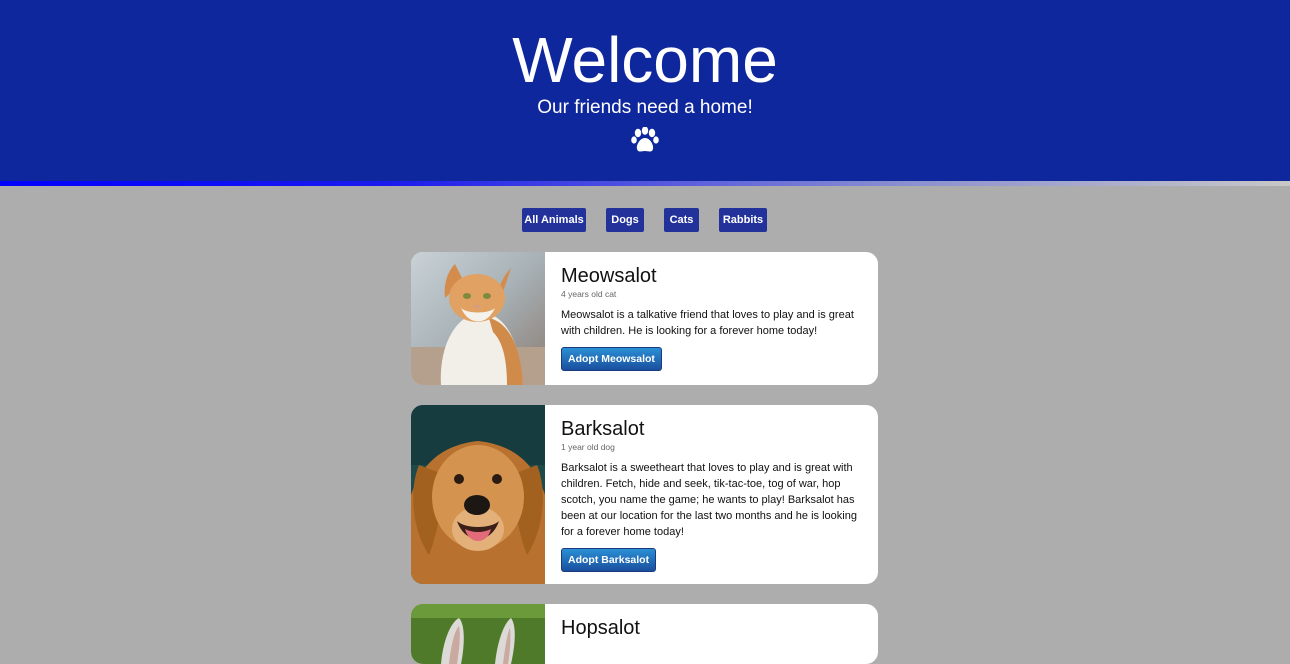  Describe the element at coordinates (645, 107) in the screenshot. I see `page-subtitle: Our friends need a home!` at that location.